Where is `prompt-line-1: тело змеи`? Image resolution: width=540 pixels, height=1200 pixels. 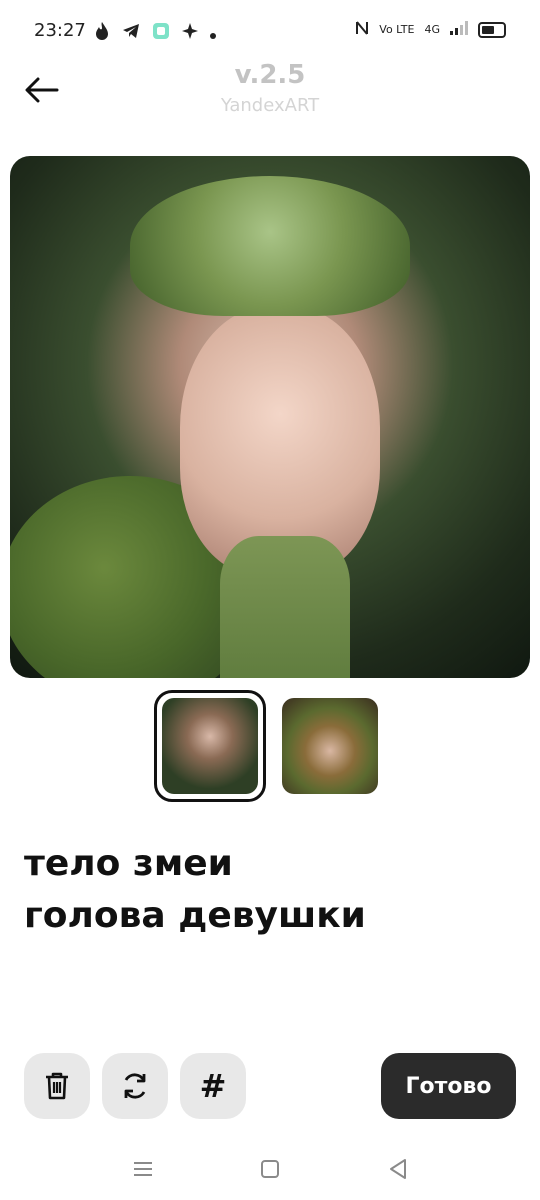
prompt-line-1: тело змеи is located at coordinates (128, 863).